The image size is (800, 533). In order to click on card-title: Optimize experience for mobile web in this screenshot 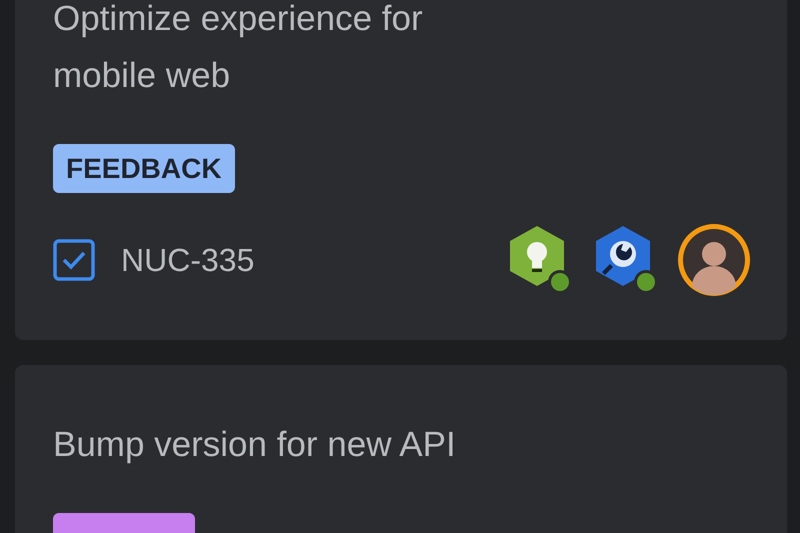, I will do `click(238, 48)`.